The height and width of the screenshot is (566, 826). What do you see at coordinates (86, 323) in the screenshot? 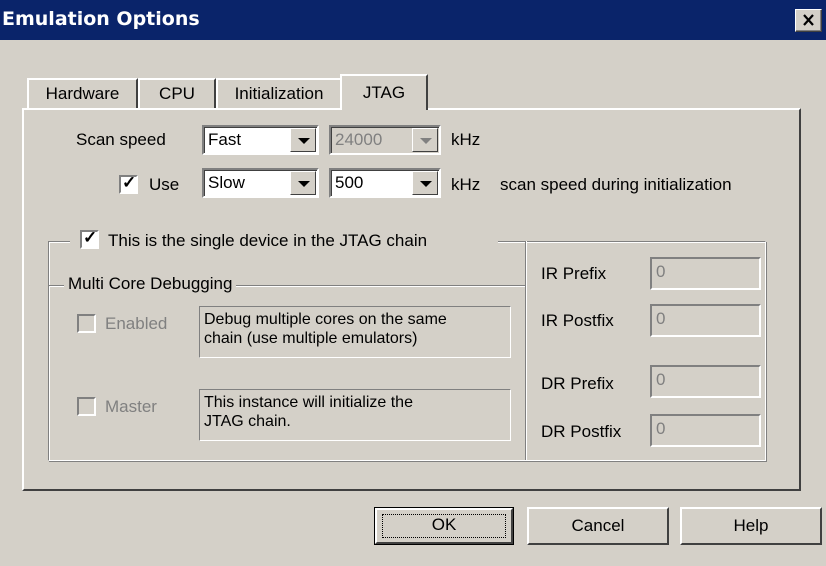
I see `enabled-checkbox` at bounding box center [86, 323].